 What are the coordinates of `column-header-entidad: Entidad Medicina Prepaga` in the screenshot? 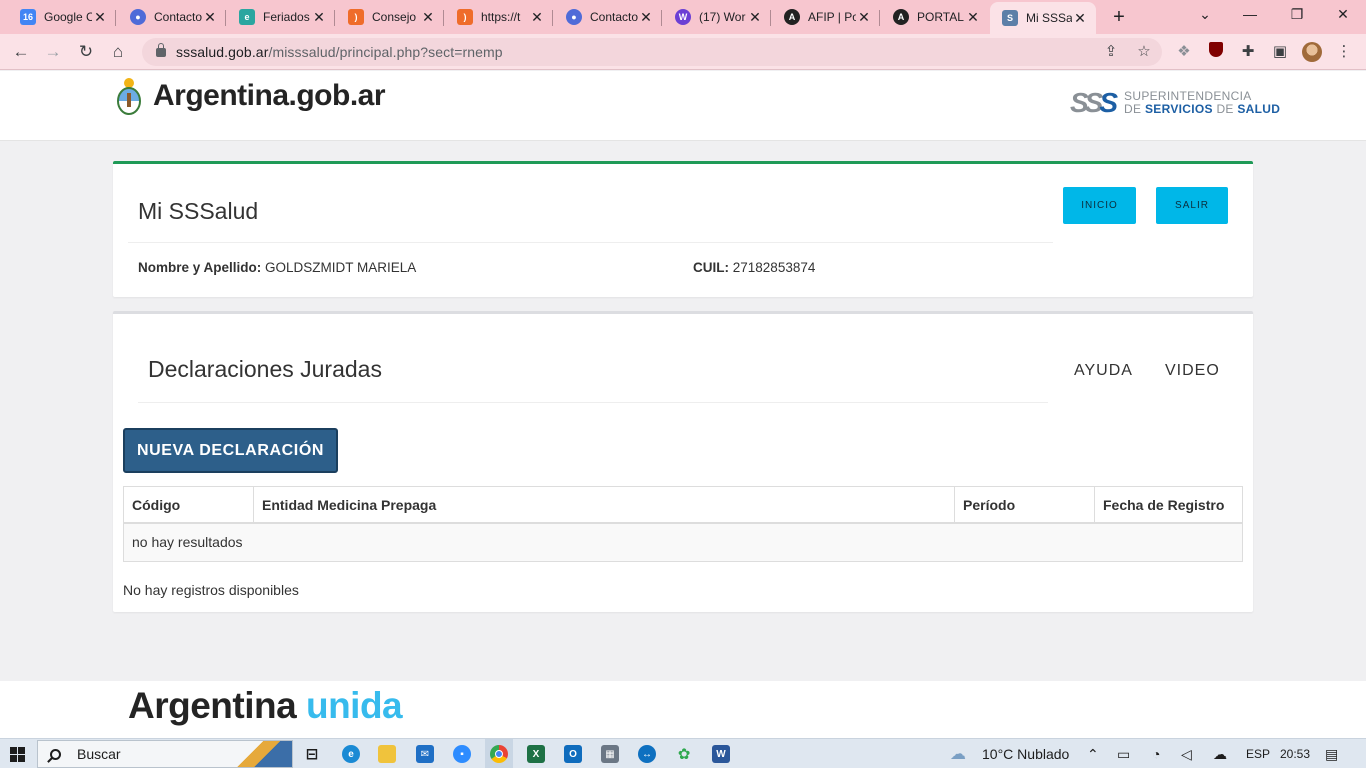 It's located at (604, 504).